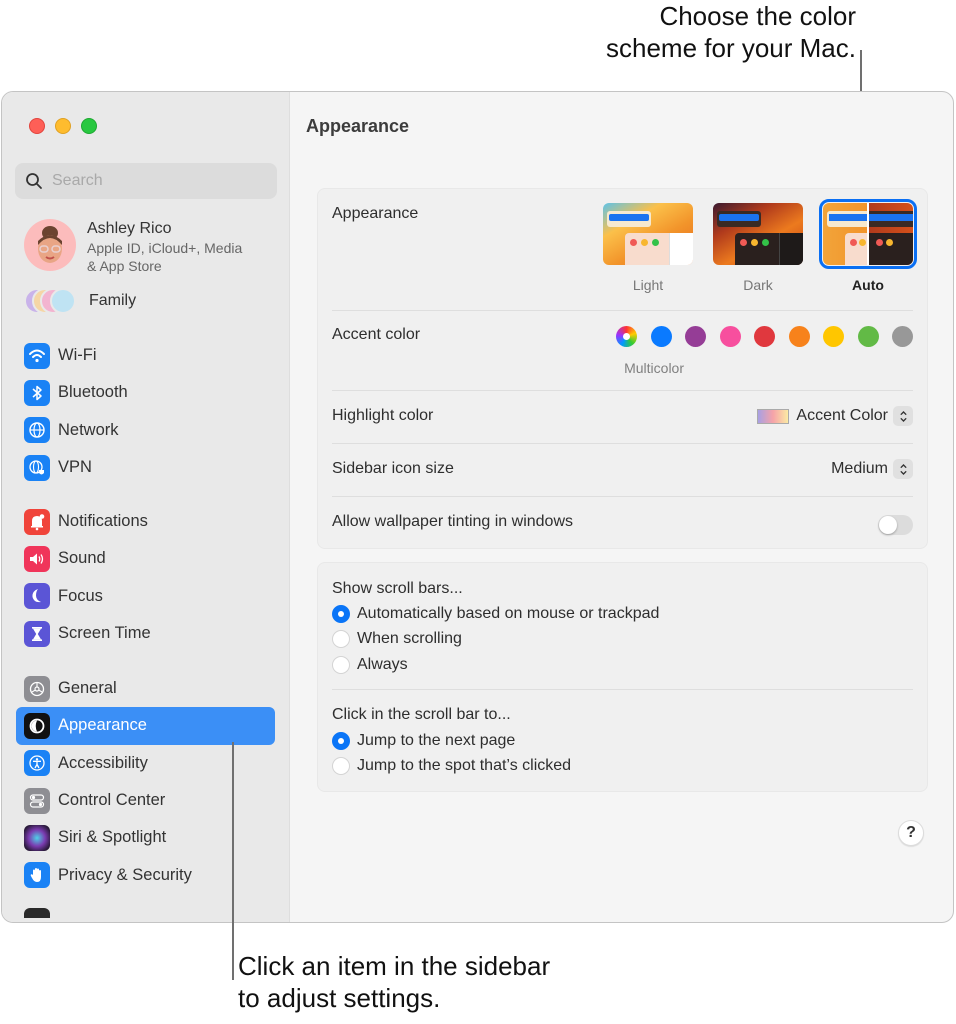 The width and height of the screenshot is (956, 1024). I want to click on callout-line-2: scheme for your Mac., so click(731, 48).